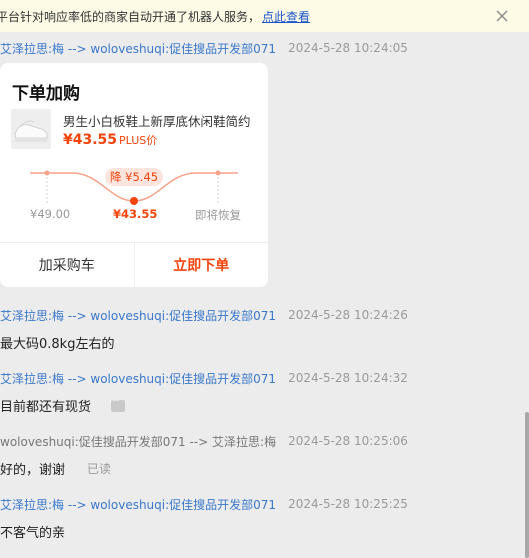  I want to click on restore-soon-label: 即将恢复, so click(218, 215).